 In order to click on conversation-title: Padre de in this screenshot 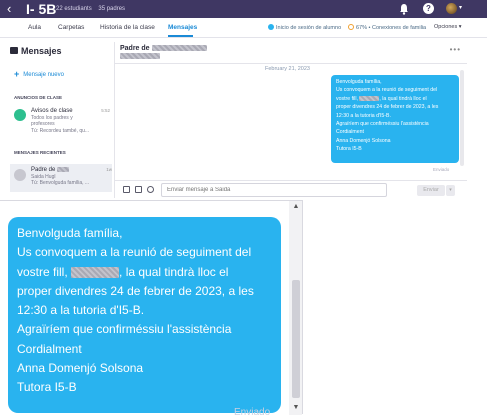, I will do `click(163, 52)`.